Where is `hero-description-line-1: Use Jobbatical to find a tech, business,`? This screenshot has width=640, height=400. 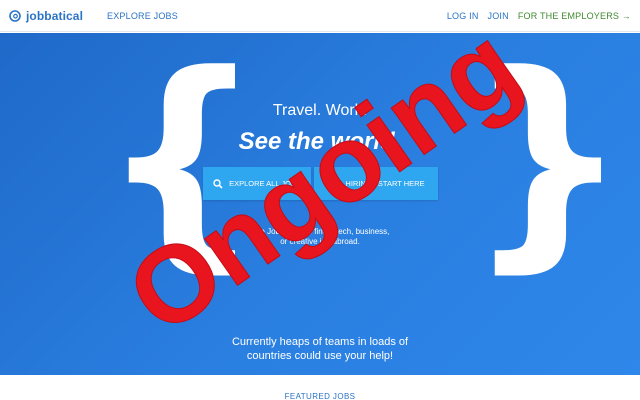
hero-description-line-1: Use Jobbatical to find a tech, business, is located at coordinates (320, 231).